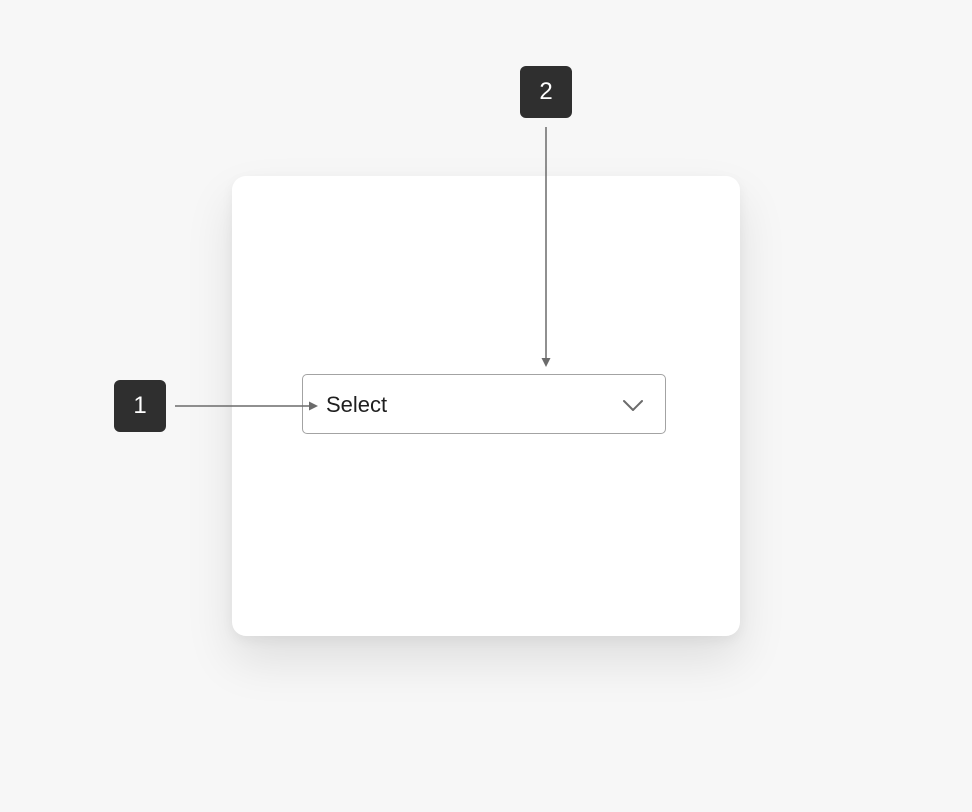  What do you see at coordinates (357, 404) in the screenshot?
I see `select-label: Select` at bounding box center [357, 404].